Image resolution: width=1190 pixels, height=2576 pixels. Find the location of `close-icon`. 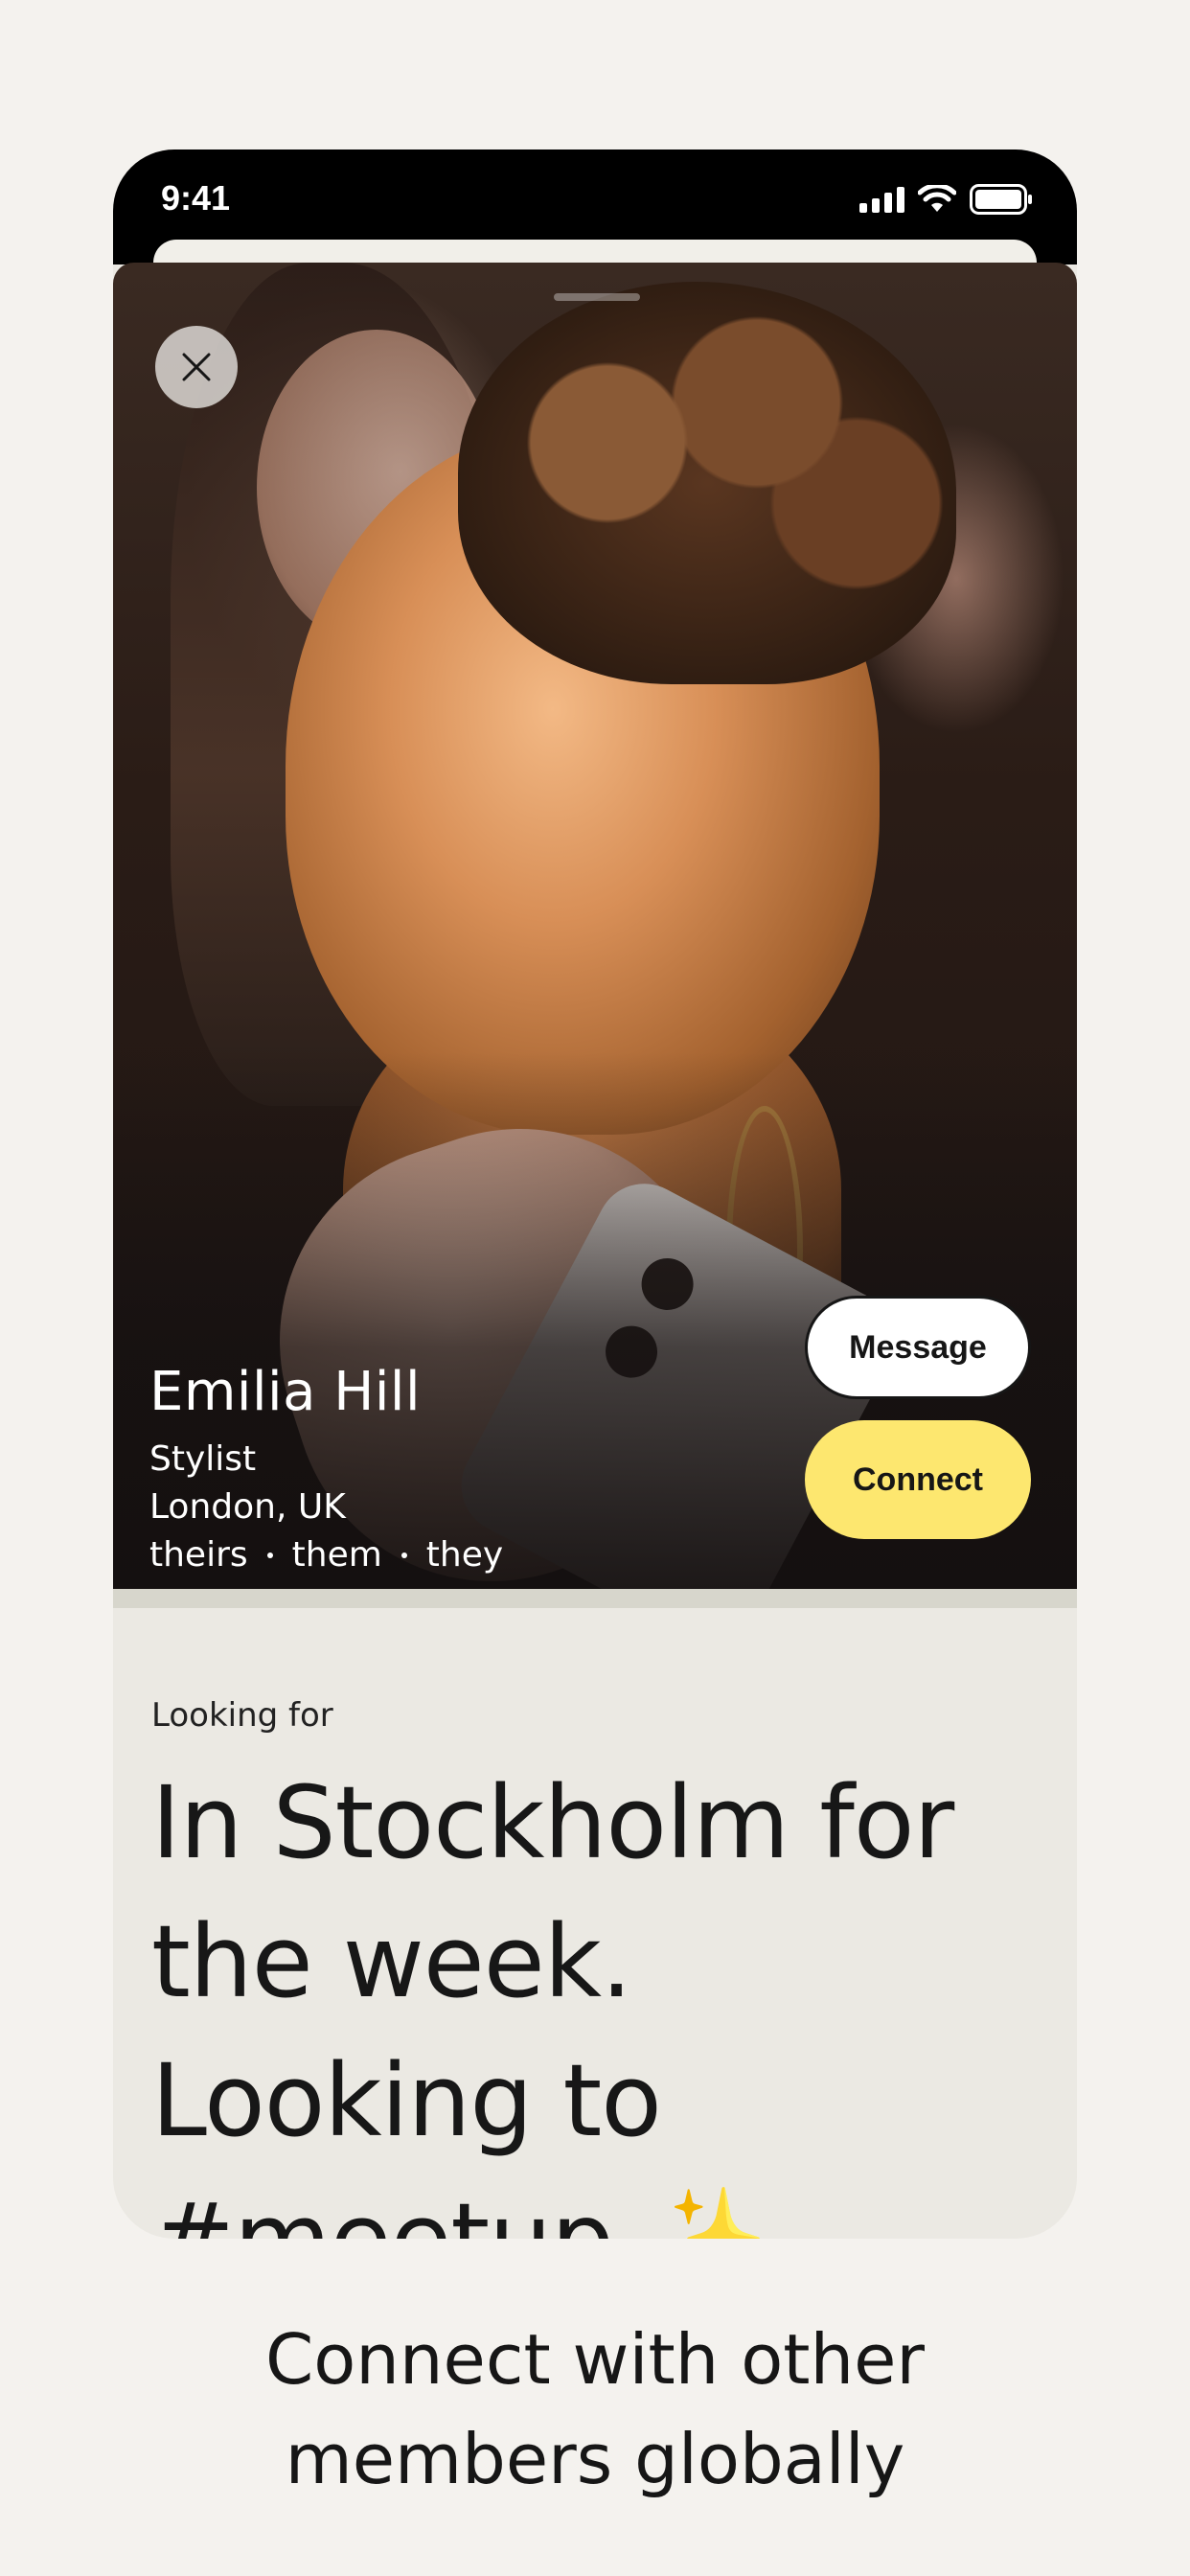

close-icon is located at coordinates (197, 367).